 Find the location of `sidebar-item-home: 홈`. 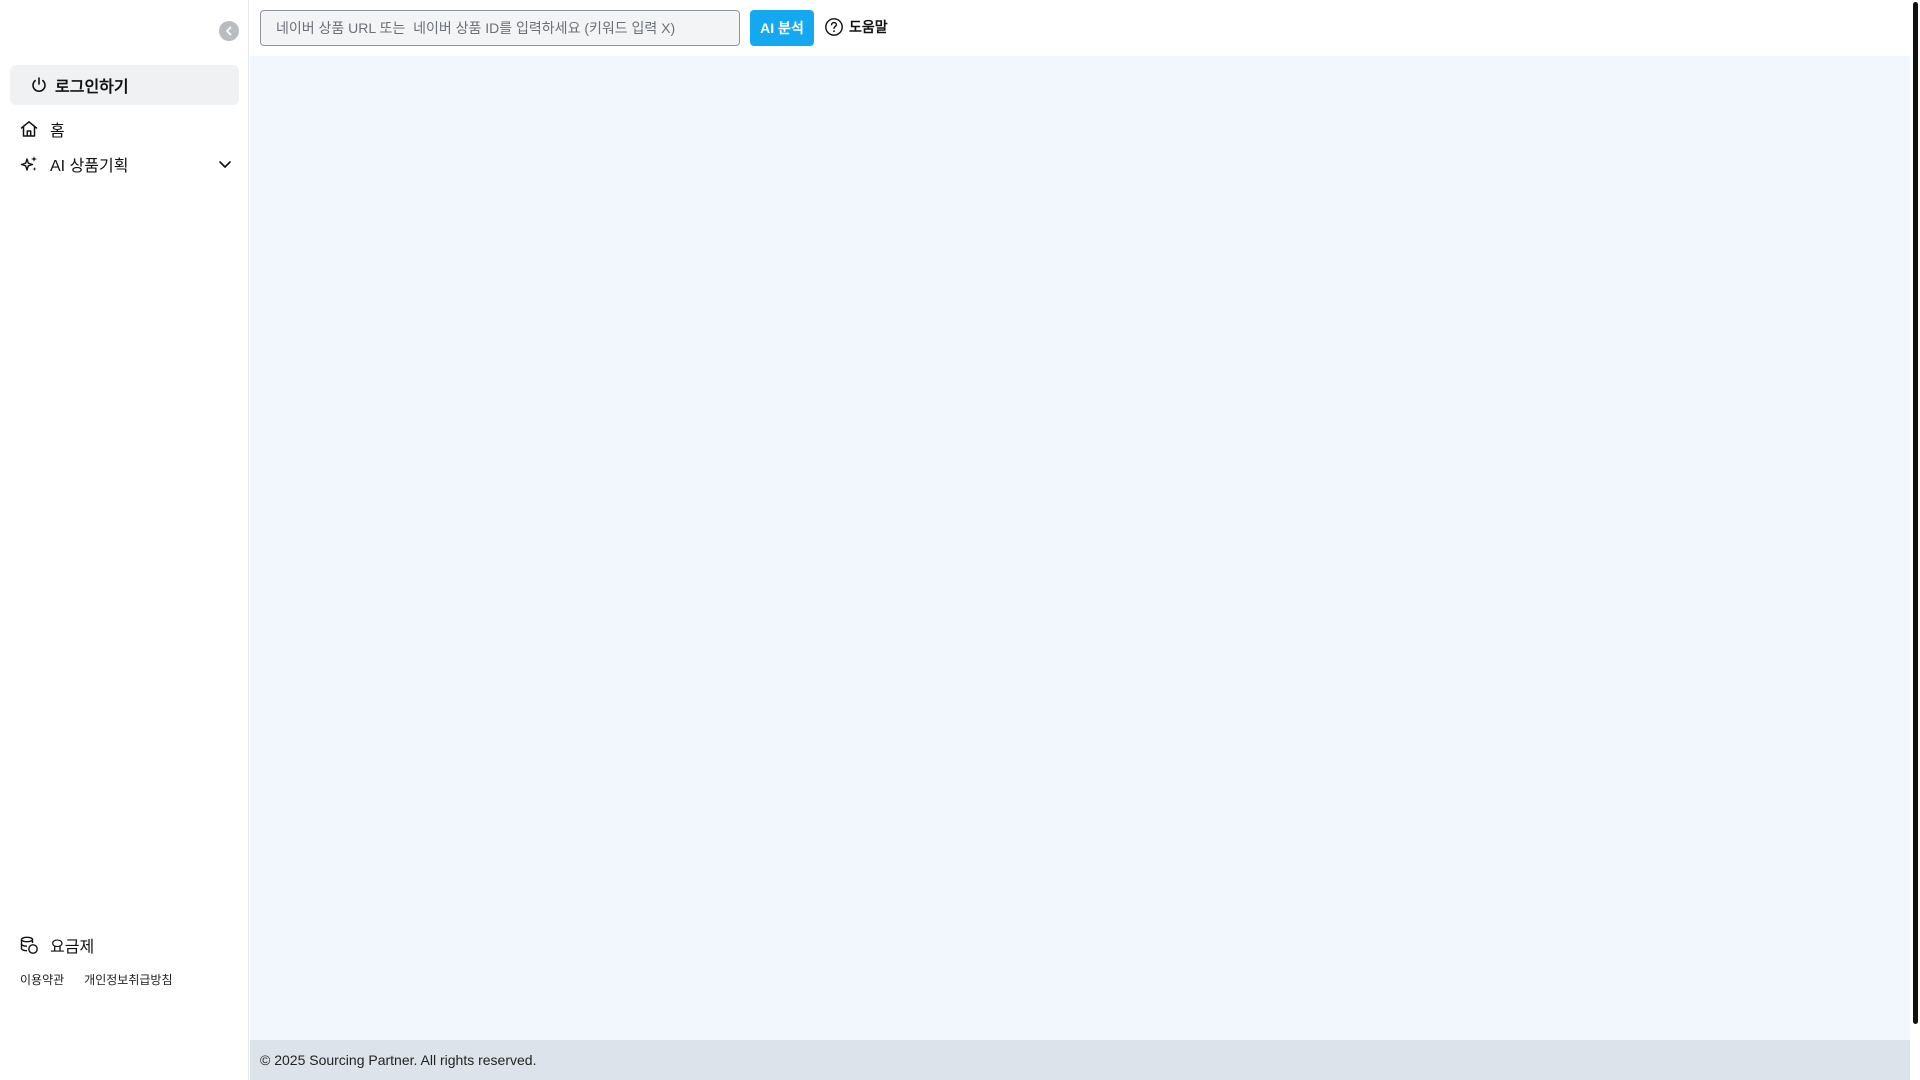

sidebar-item-home: 홈 is located at coordinates (124, 129).